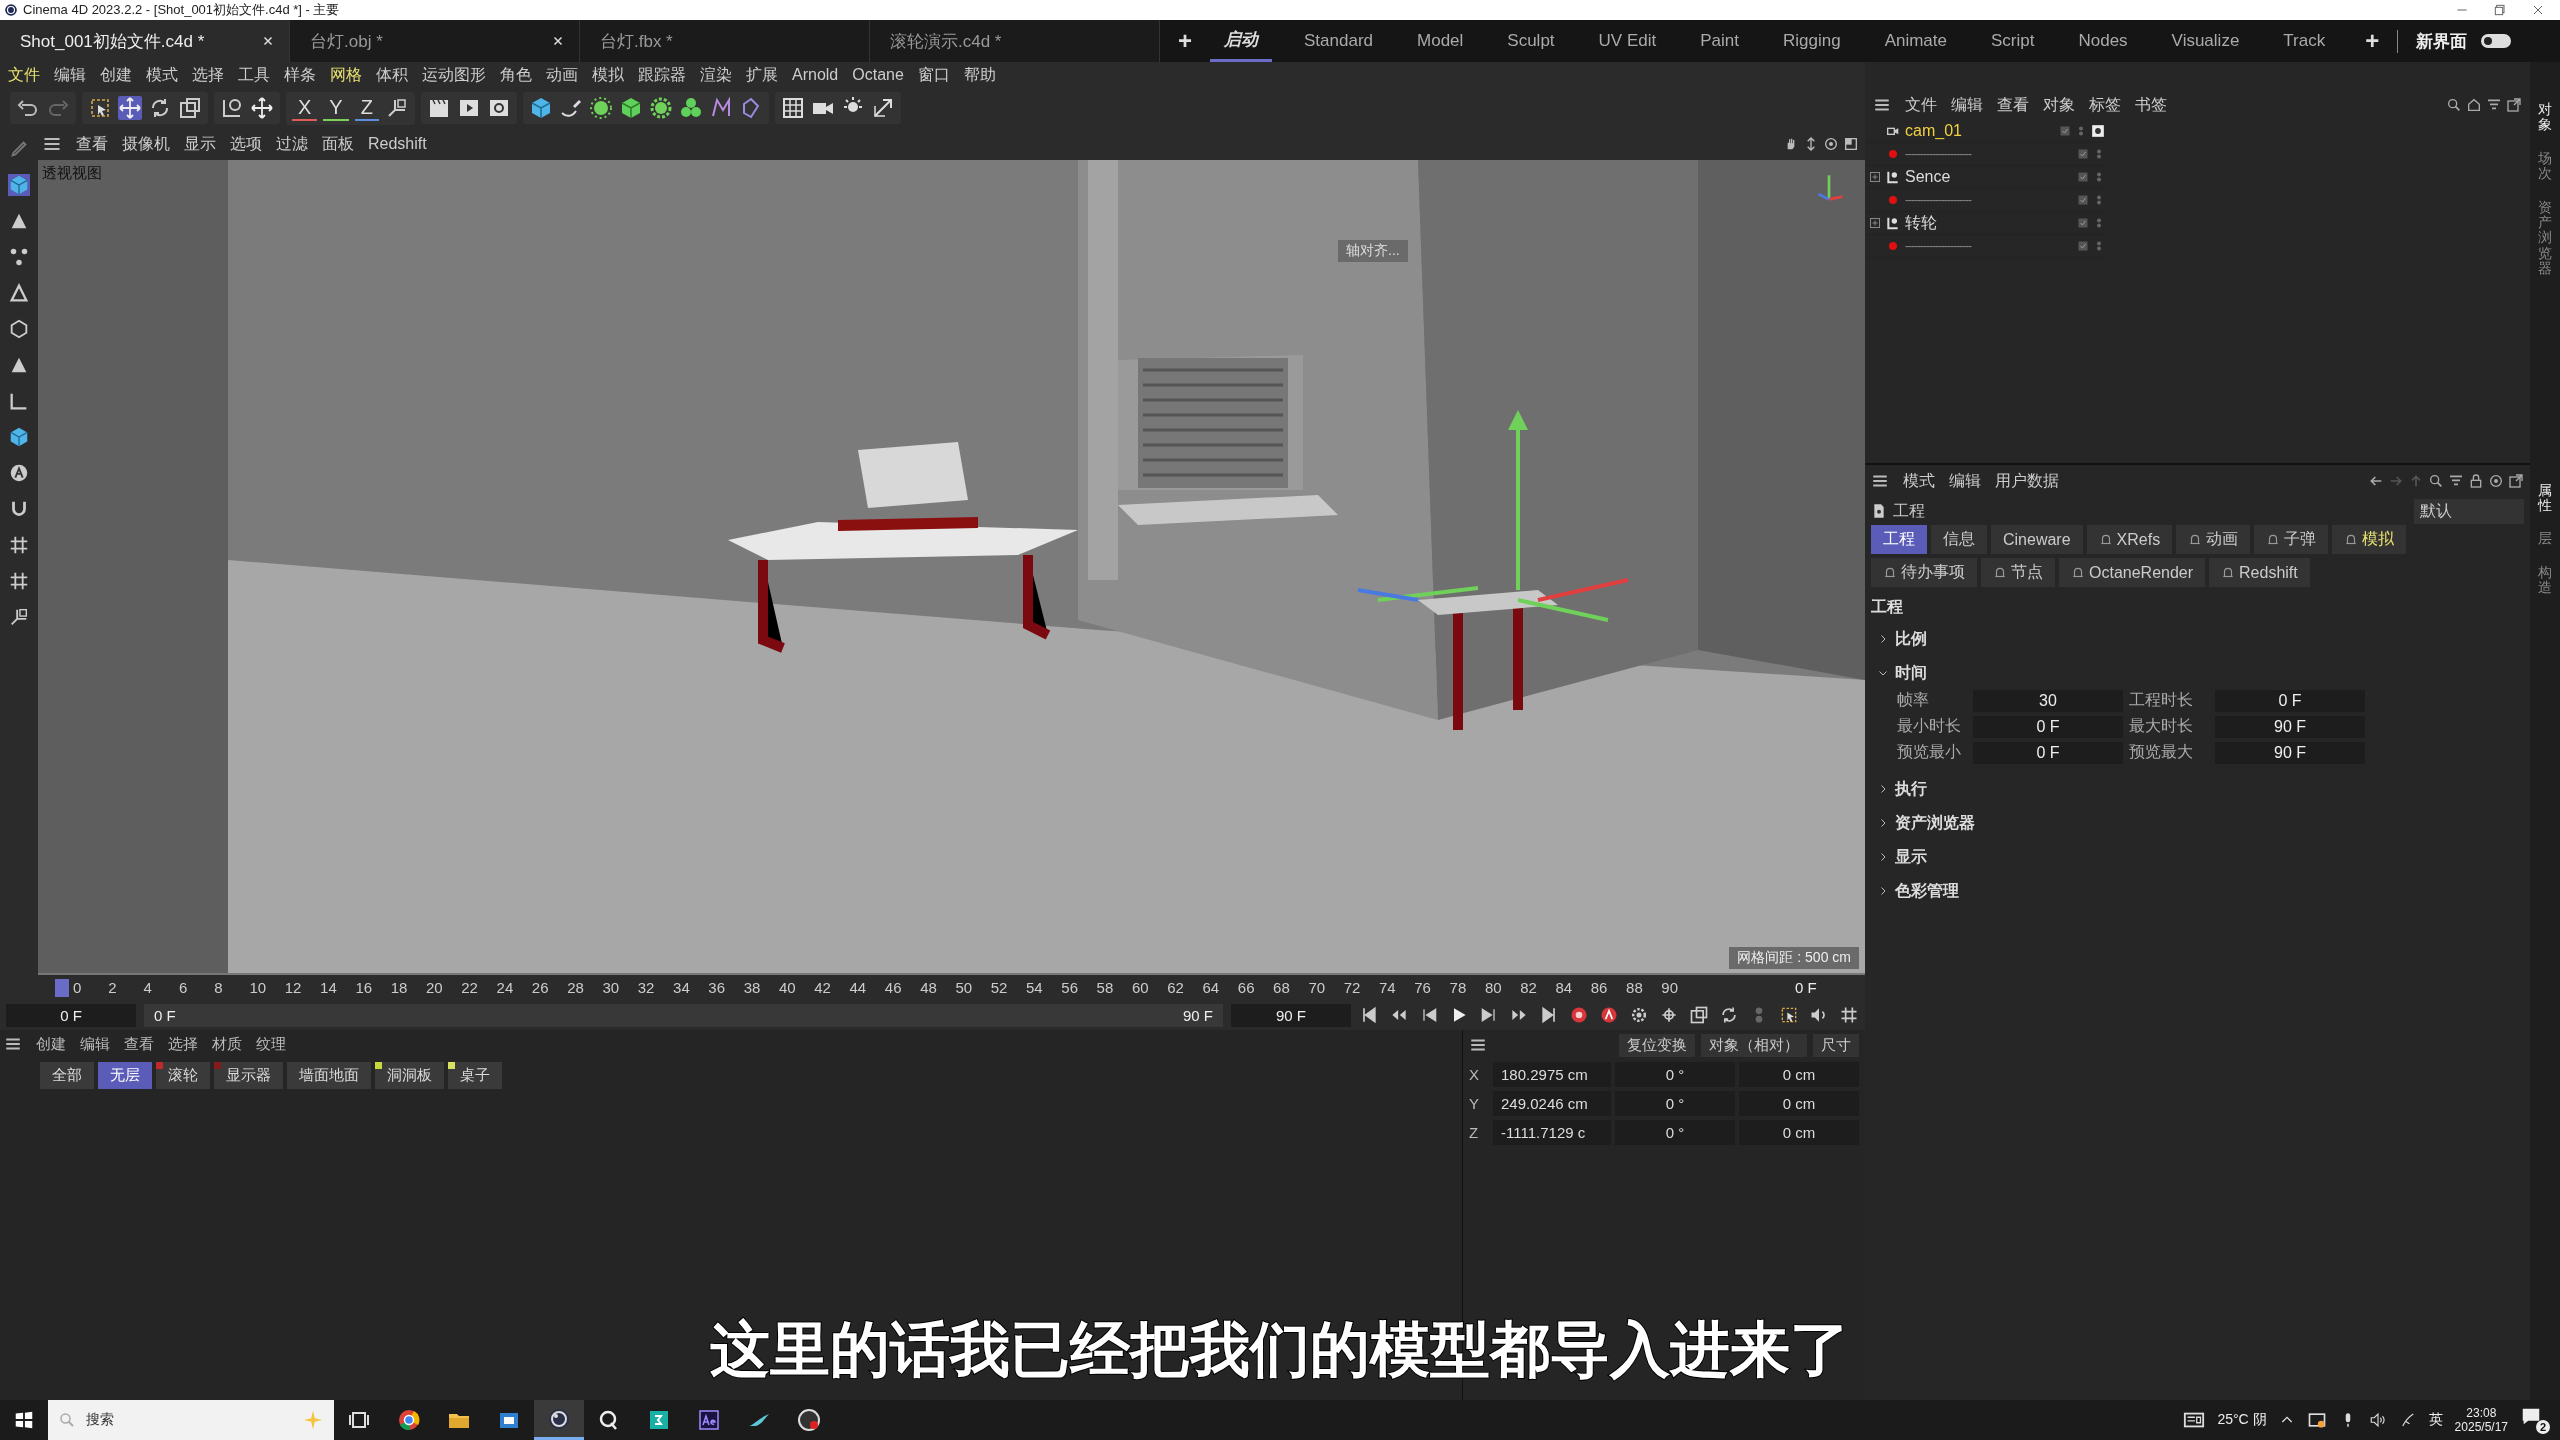 This screenshot has width=2560, height=1440. What do you see at coordinates (329, 1075) in the screenshot?
I see `layer-chip: 墙面地面` at bounding box center [329, 1075].